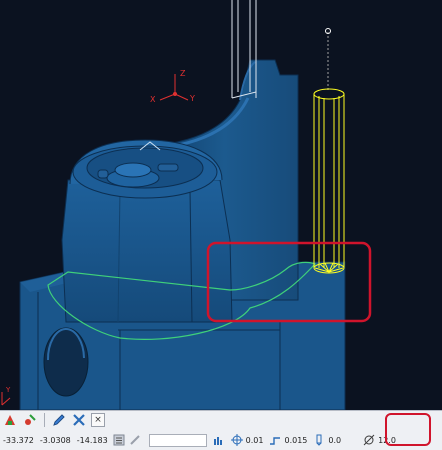 The image size is (442, 450). I want to click on stepover-value: 0.015, so click(296, 440).